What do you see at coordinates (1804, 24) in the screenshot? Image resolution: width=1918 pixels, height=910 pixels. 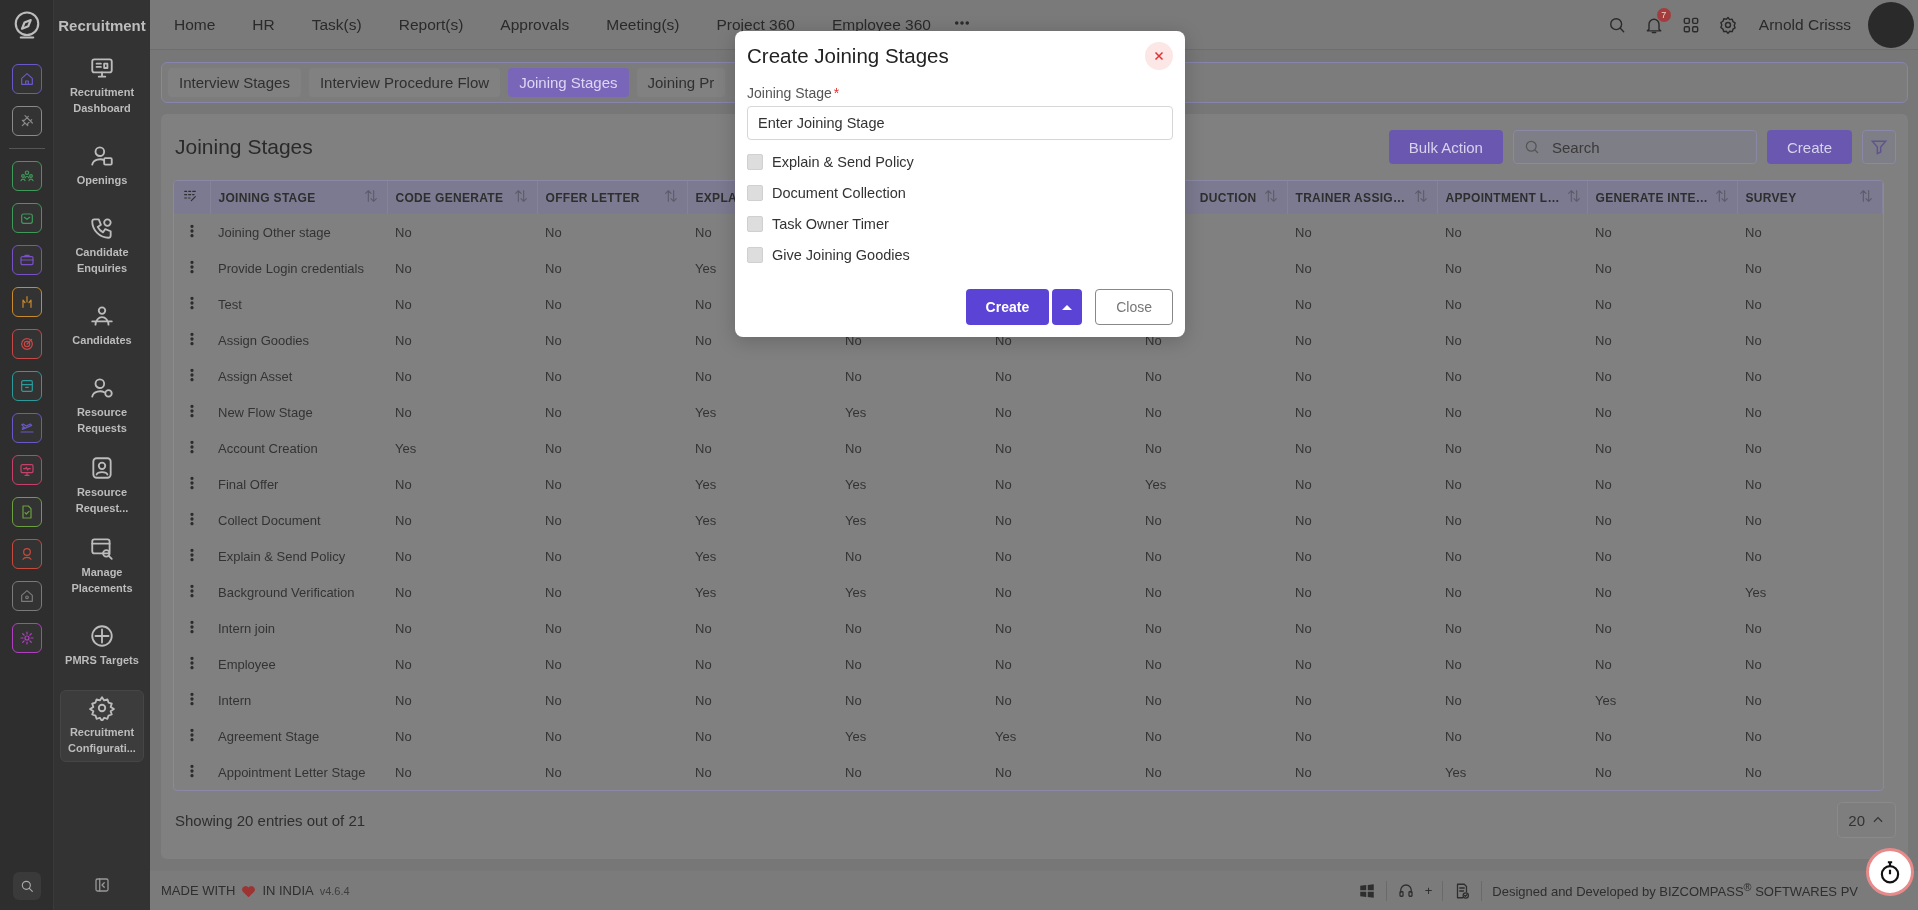 I see `user-name: Arnold Crisss` at bounding box center [1804, 24].